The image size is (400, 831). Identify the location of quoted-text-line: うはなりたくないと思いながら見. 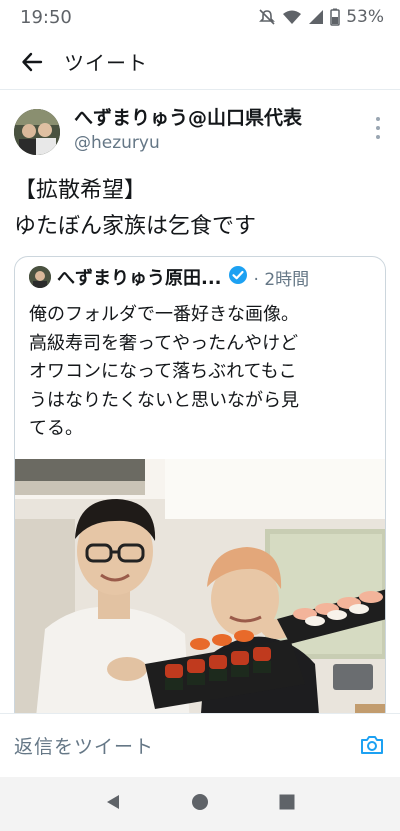
(164, 400).